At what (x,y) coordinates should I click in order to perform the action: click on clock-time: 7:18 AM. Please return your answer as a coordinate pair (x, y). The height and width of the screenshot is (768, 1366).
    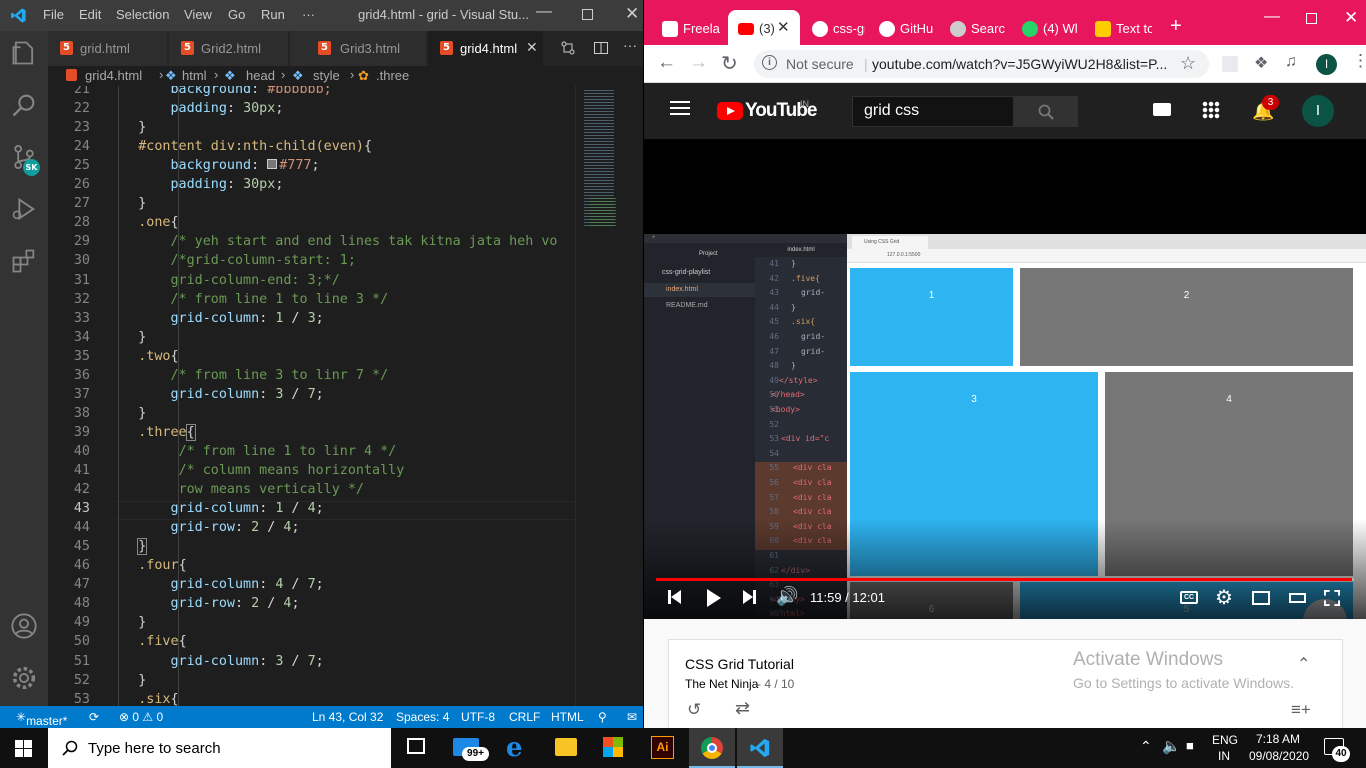
    Looking at the image, I should click on (1278, 739).